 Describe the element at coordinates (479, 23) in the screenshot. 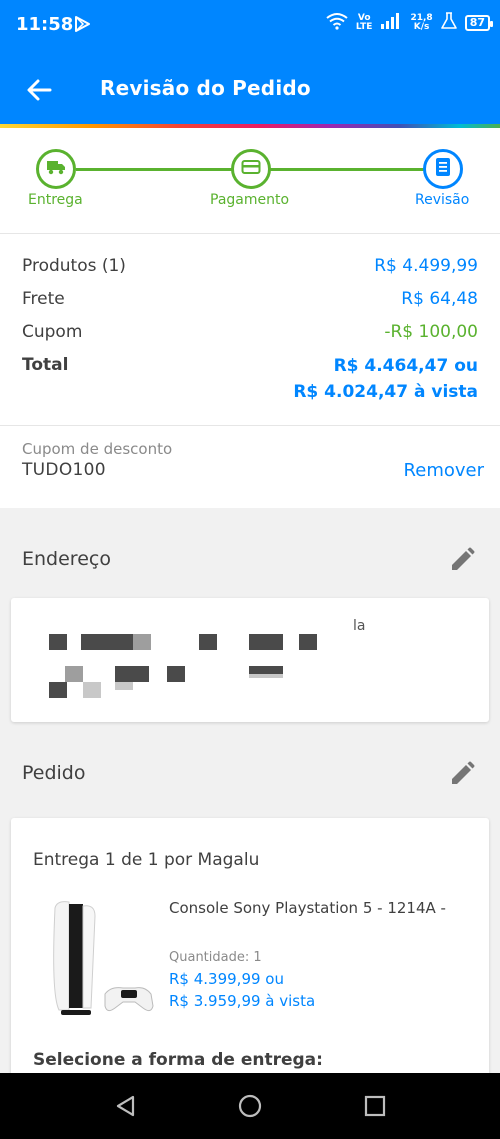

I see `battery-indicator: 87` at that location.